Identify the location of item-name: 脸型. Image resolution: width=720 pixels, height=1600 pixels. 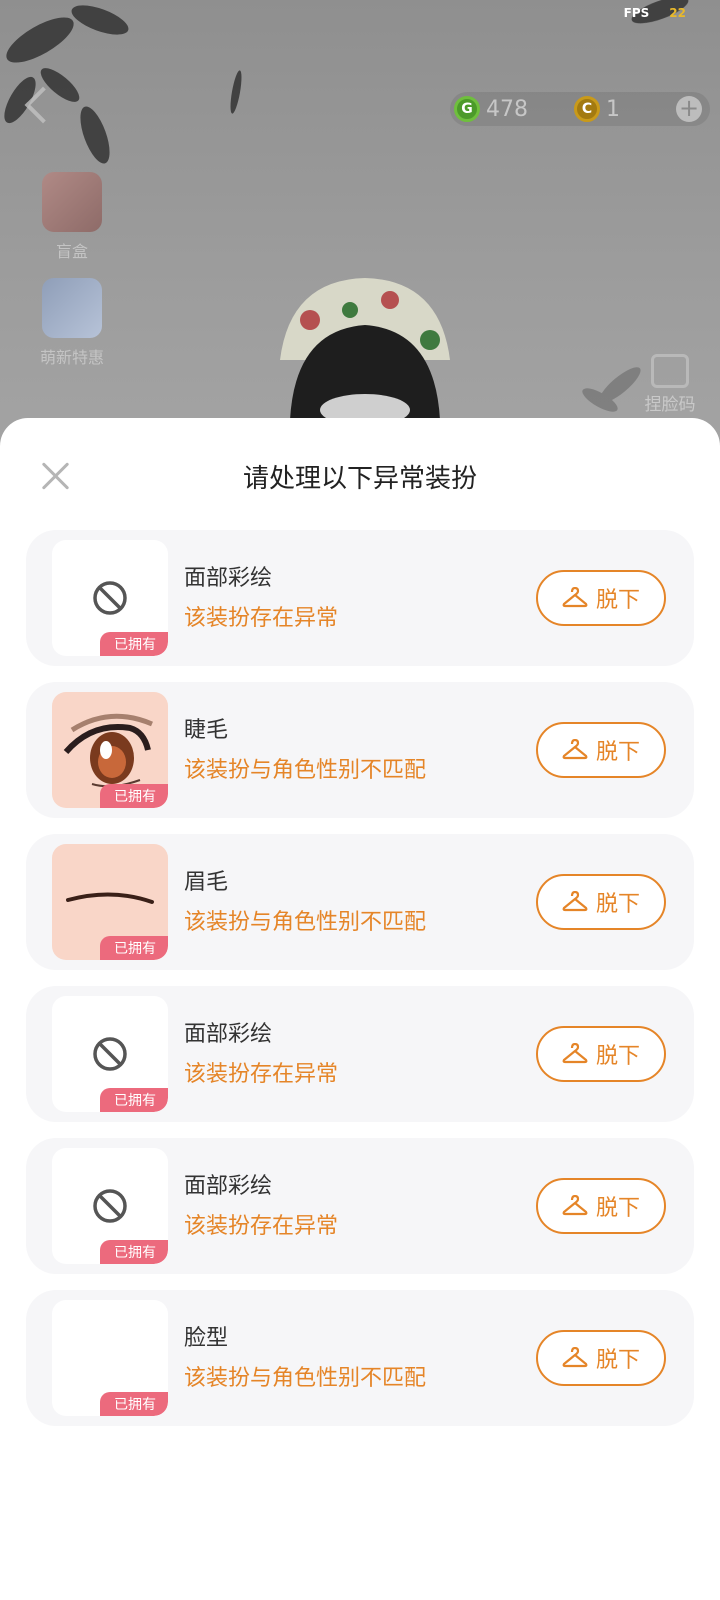
(206, 1338).